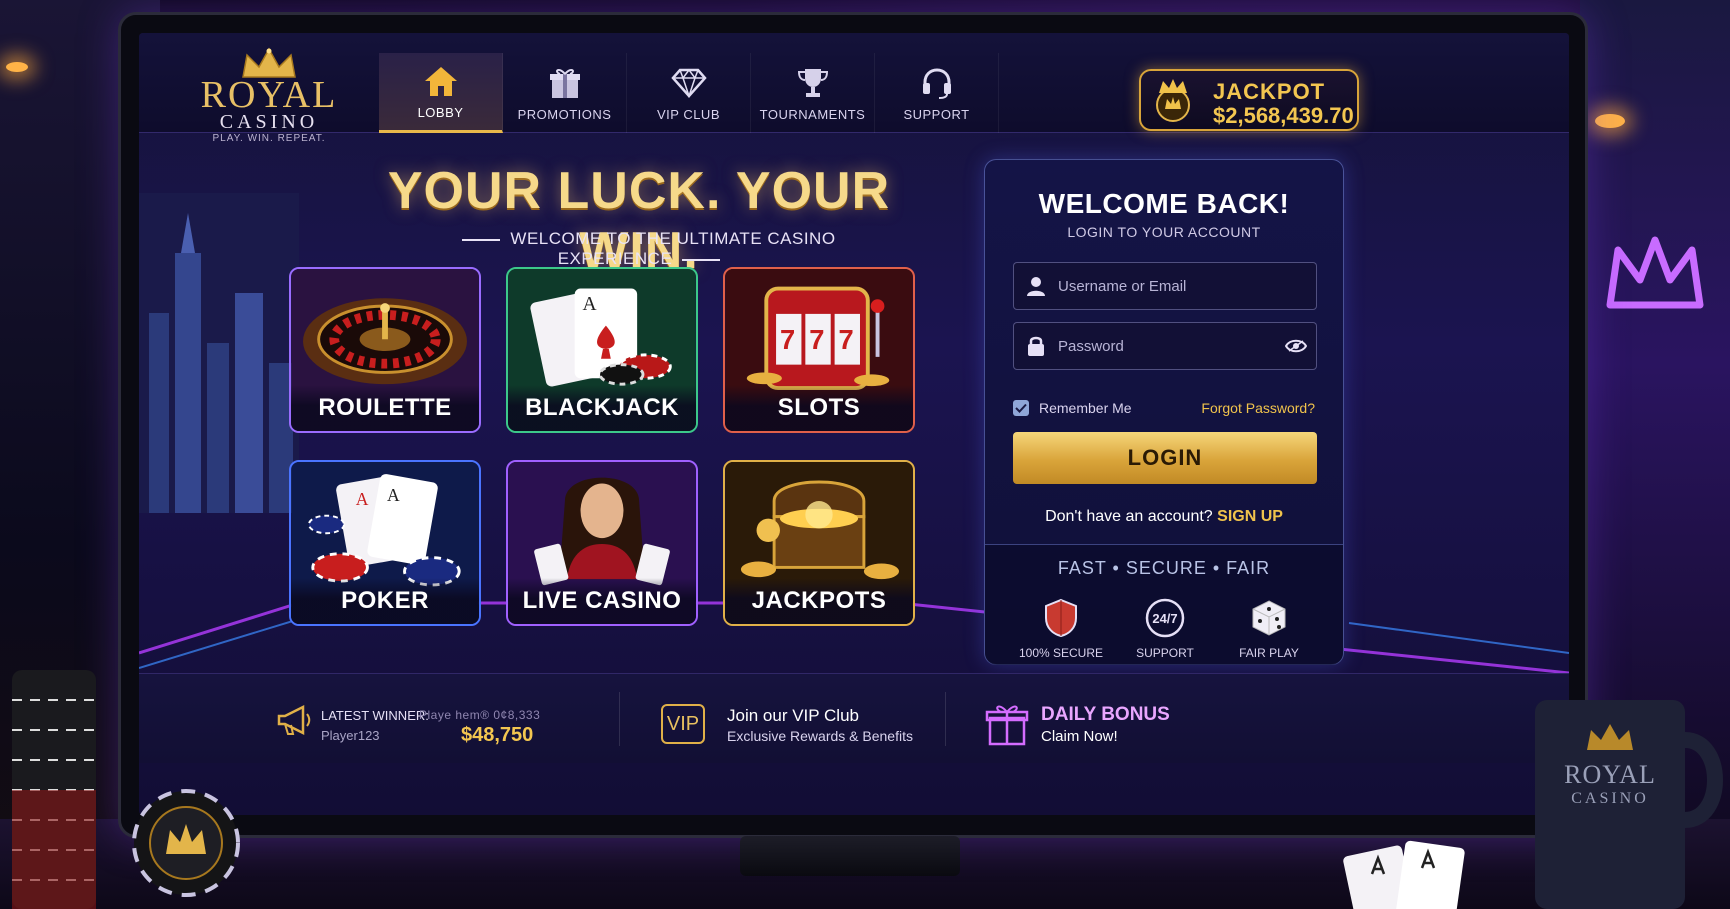 The height and width of the screenshot is (909, 1730). I want to click on user-icon, so click(1036, 286).